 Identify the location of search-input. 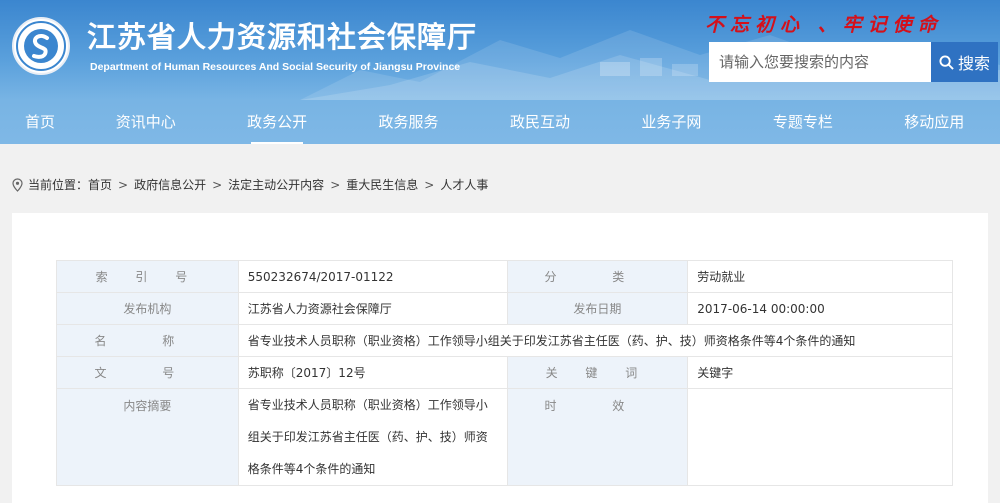
(820, 62).